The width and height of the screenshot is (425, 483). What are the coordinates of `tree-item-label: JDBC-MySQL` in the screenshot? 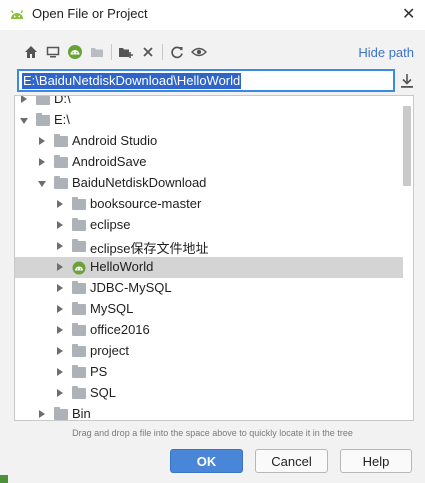 It's located at (131, 287).